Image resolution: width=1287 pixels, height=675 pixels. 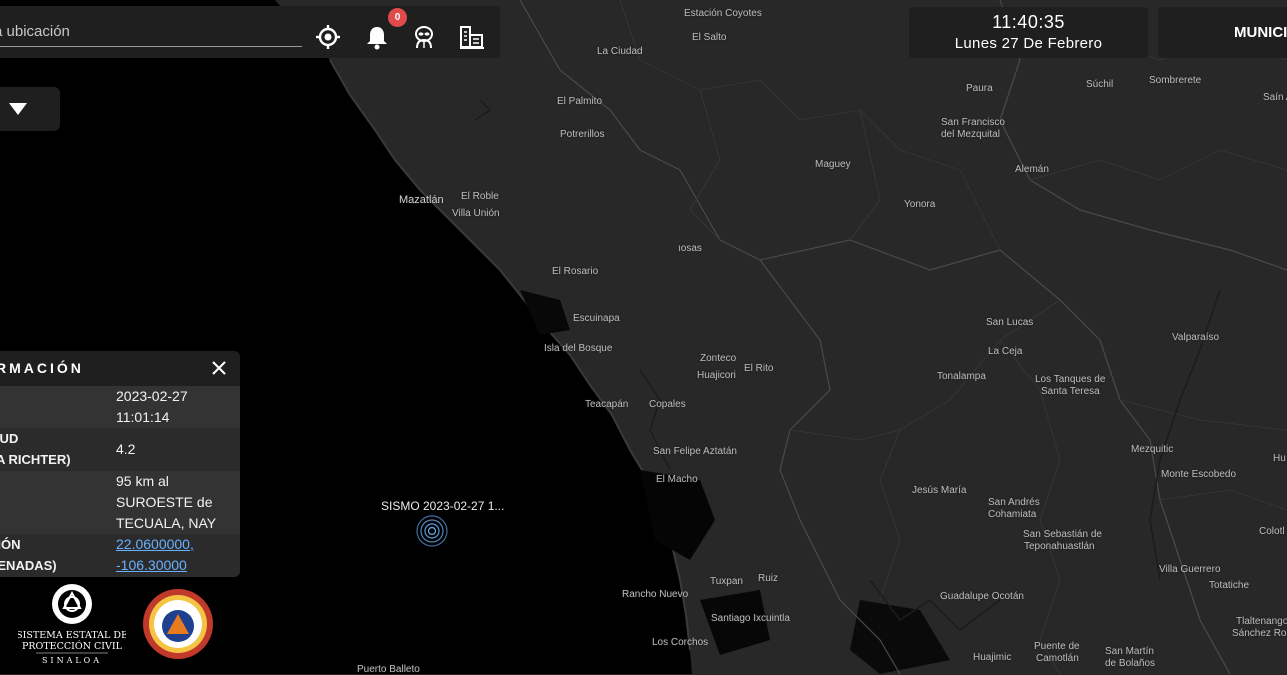 I want to click on place-label: Zonteco, so click(x=718, y=358).